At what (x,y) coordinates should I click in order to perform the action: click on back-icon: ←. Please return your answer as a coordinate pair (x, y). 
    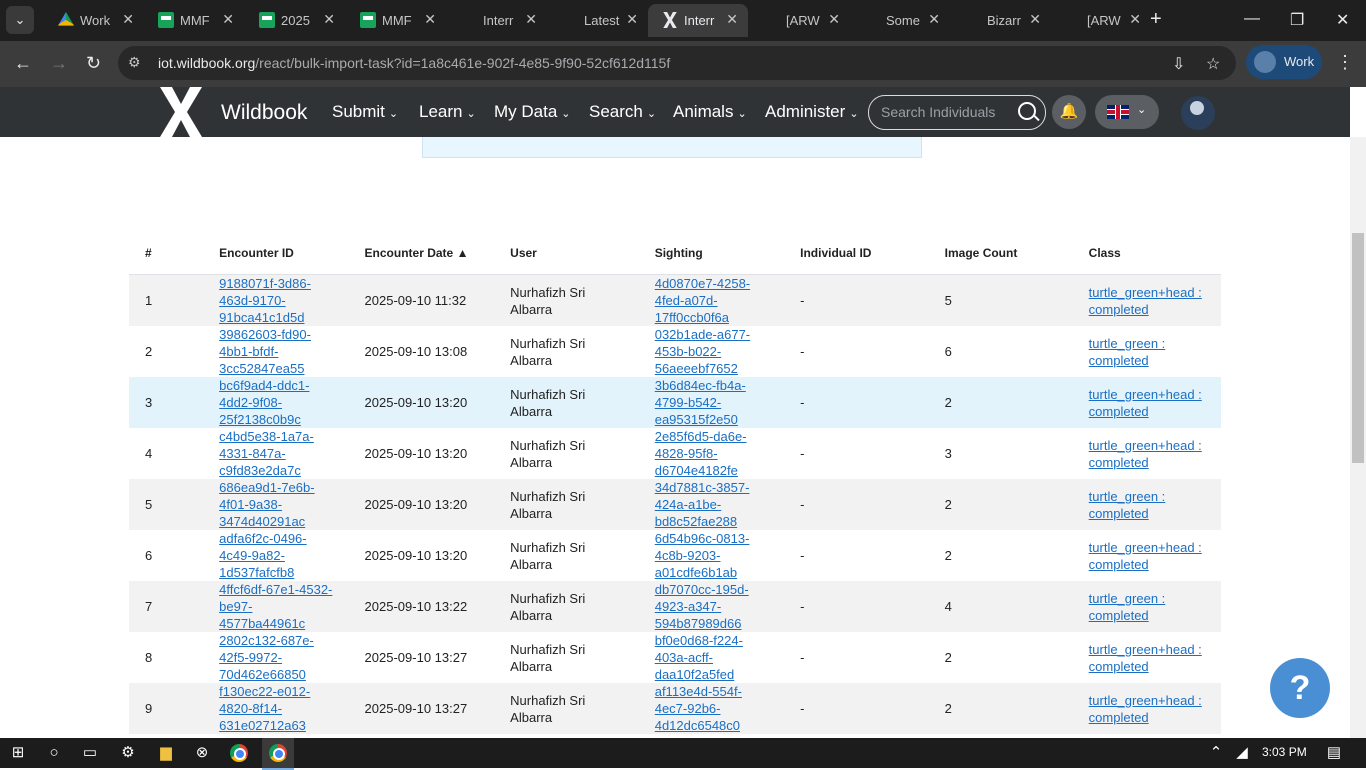
    Looking at the image, I should click on (23, 63).